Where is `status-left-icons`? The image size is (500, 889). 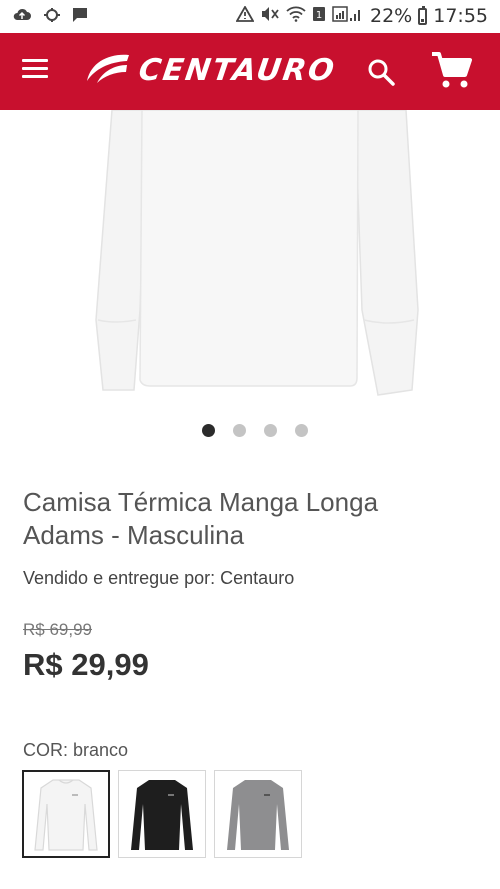
status-left-icons is located at coordinates (50, 17).